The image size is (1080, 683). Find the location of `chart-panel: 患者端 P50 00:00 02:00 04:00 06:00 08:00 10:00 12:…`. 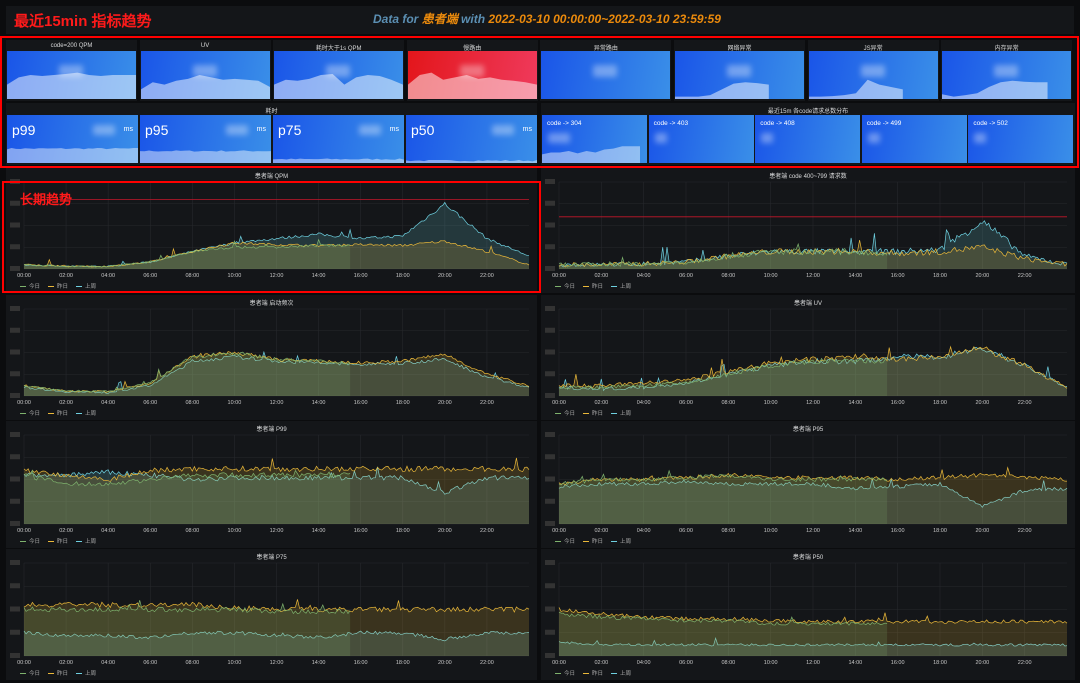

chart-panel: 患者端 P50 00:00 02:00 04:00 06:00 08:00 10:00 12:… is located at coordinates (808, 614).